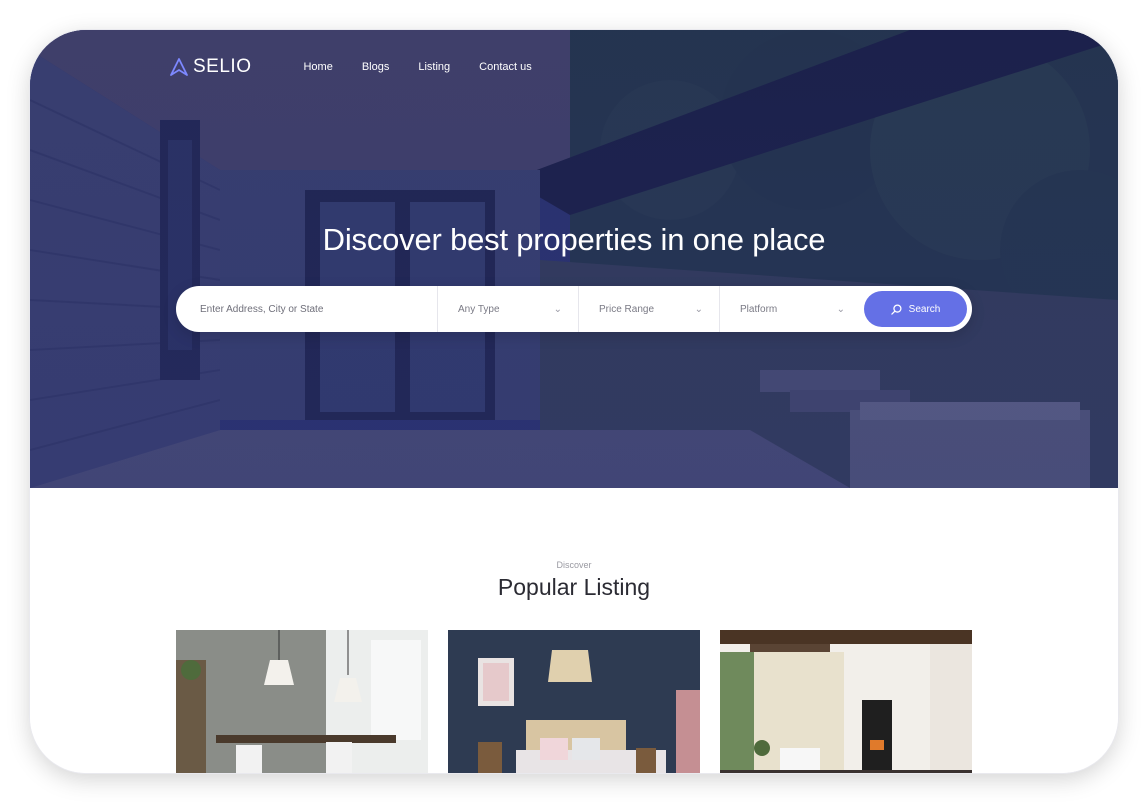 The image size is (1148, 803). I want to click on section-eyebrow: Discover, so click(574, 565).